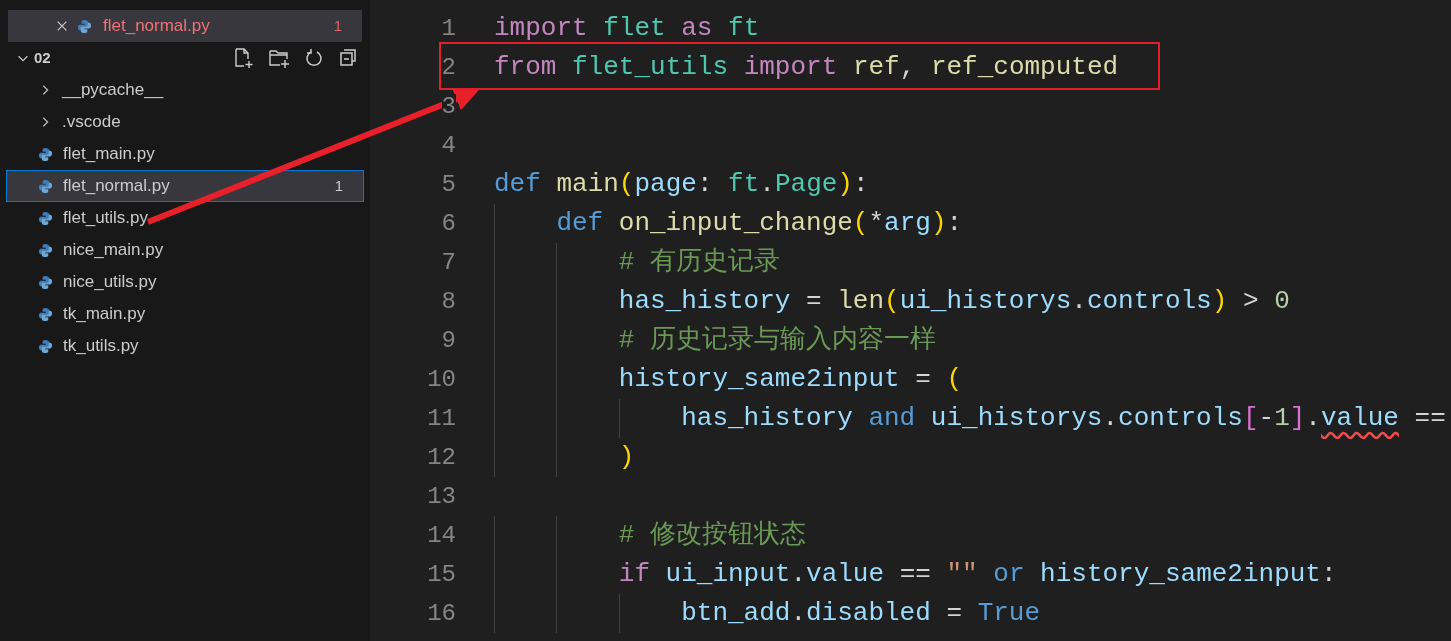 The height and width of the screenshot is (641, 1451). What do you see at coordinates (185, 186) in the screenshot?
I see `tree-item: flet_normal.py 1` at bounding box center [185, 186].